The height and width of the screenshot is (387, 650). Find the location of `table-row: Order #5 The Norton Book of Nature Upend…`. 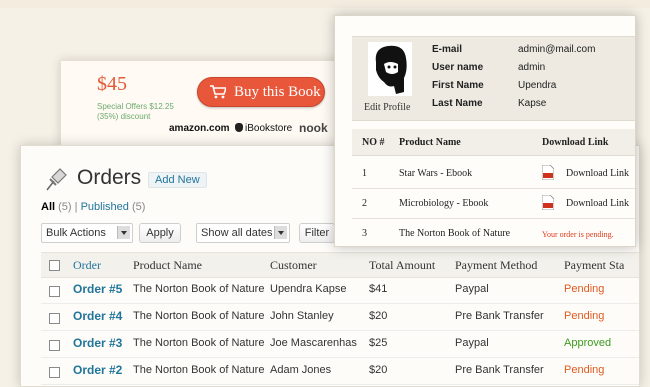

table-row: Order #5 The Norton Book of Nature Upend… is located at coordinates (340, 290).